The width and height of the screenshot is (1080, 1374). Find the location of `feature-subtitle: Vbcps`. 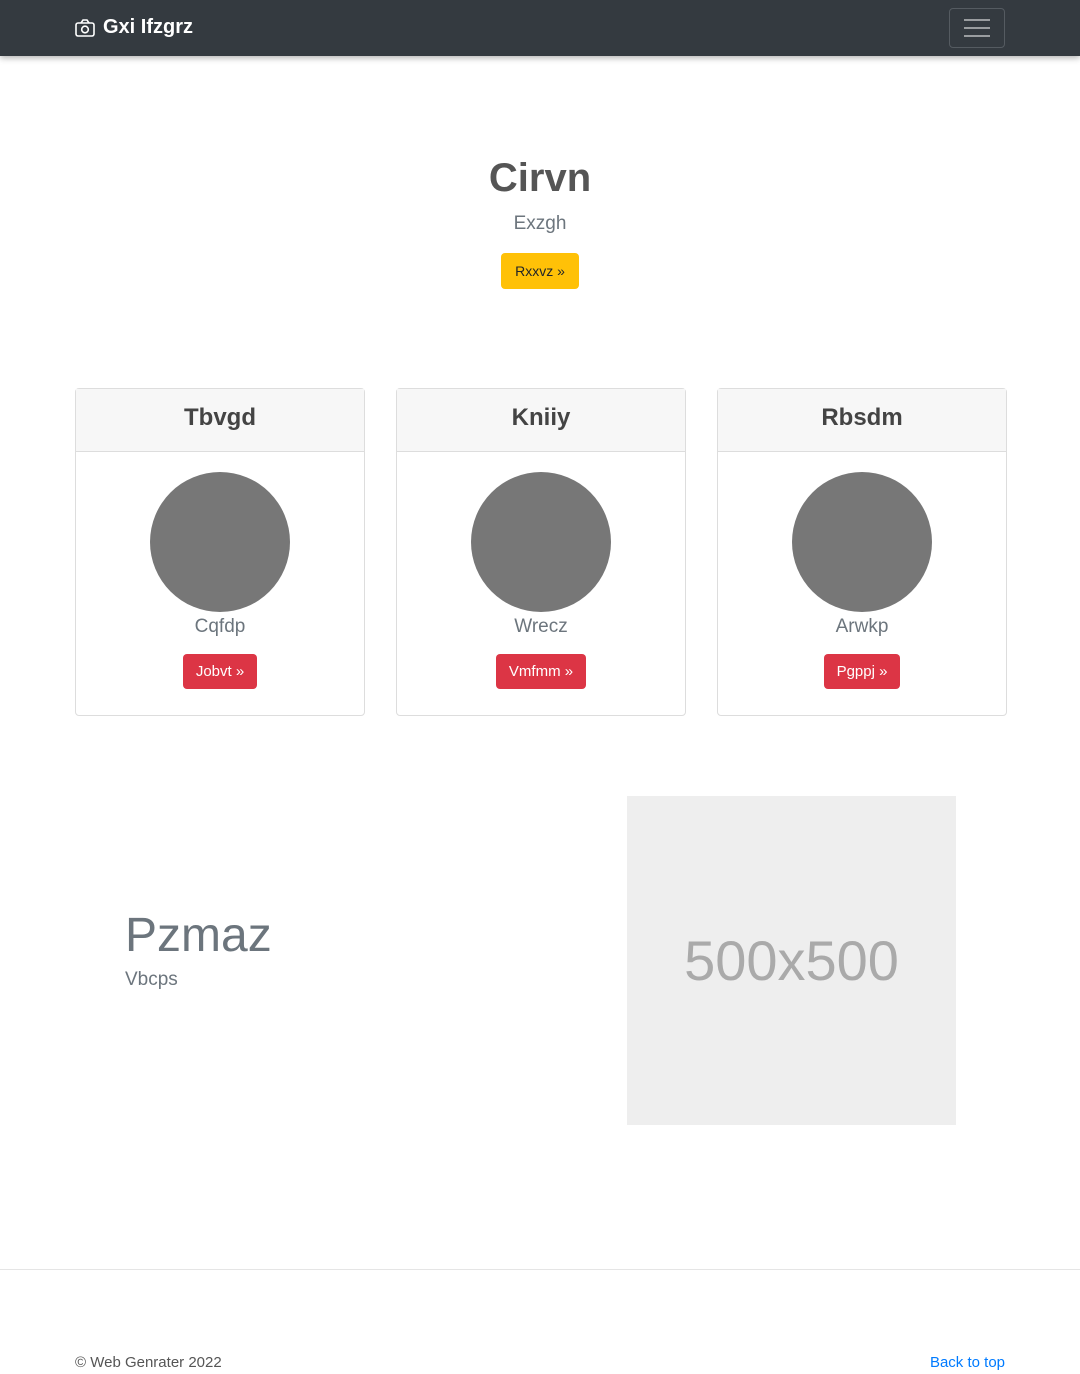

feature-subtitle: Vbcps is located at coordinates (151, 979).